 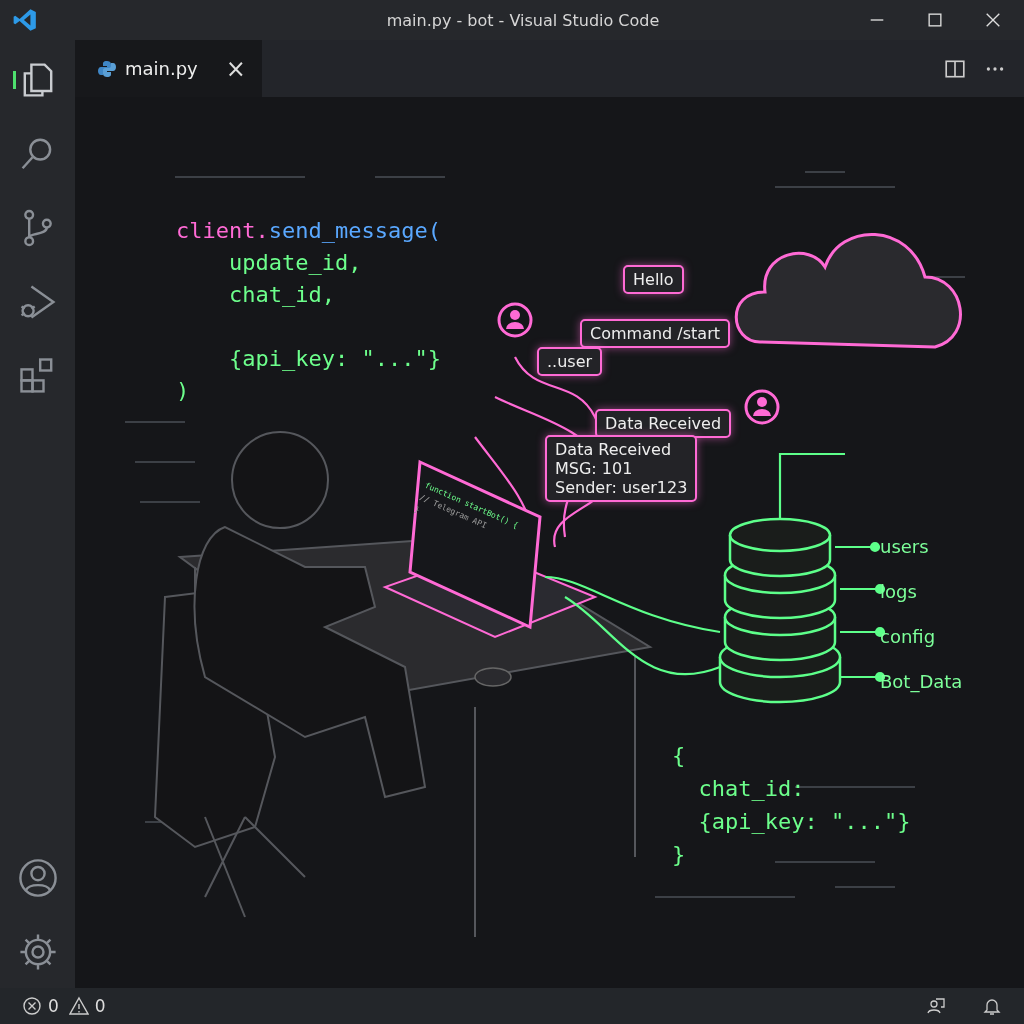 I want to click on code-logo-icon, so click(x=25, y=20).